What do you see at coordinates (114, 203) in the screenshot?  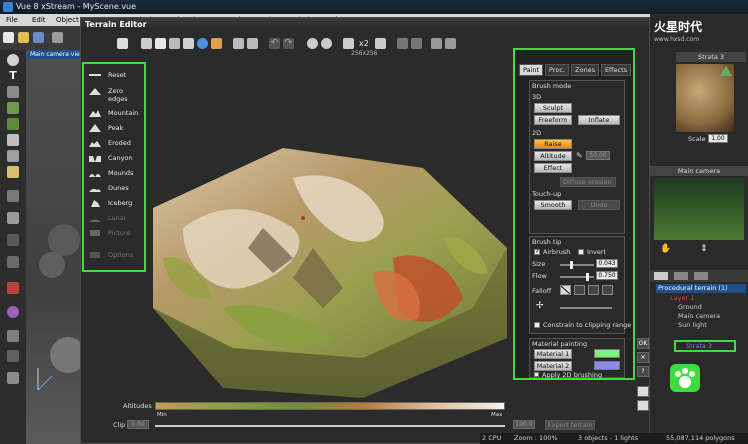 I see `tool-iceberg: Iceberg` at bounding box center [114, 203].